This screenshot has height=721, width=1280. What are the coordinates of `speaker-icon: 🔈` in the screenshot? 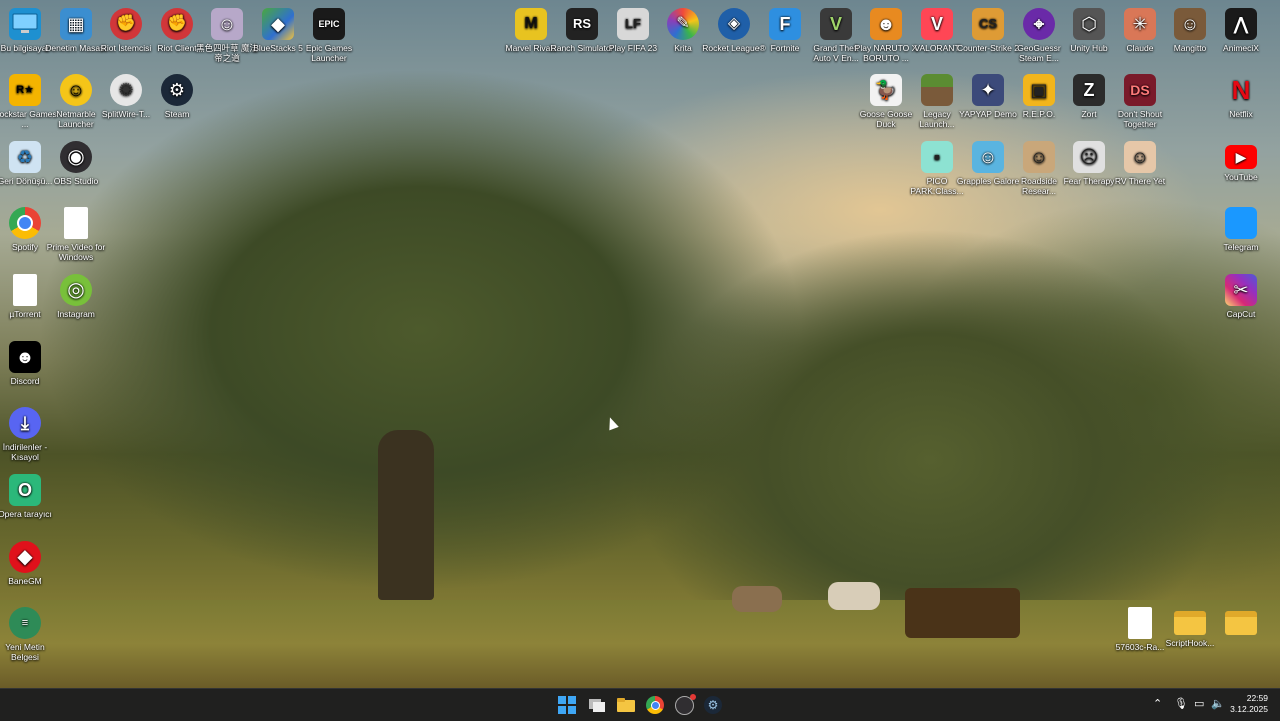 It's located at (1218, 703).